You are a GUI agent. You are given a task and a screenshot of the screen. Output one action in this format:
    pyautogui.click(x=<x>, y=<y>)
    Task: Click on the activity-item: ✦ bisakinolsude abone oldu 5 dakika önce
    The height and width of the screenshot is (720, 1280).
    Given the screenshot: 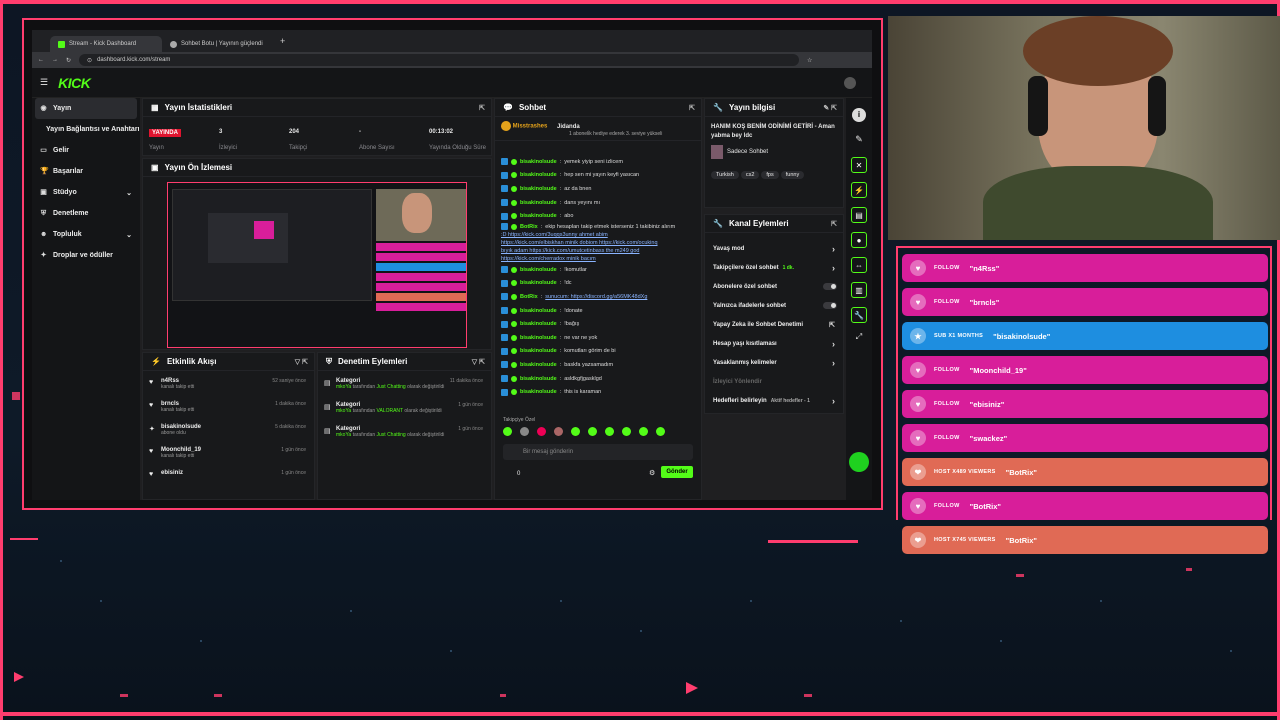 What is the action you would take?
    pyautogui.click(x=228, y=432)
    